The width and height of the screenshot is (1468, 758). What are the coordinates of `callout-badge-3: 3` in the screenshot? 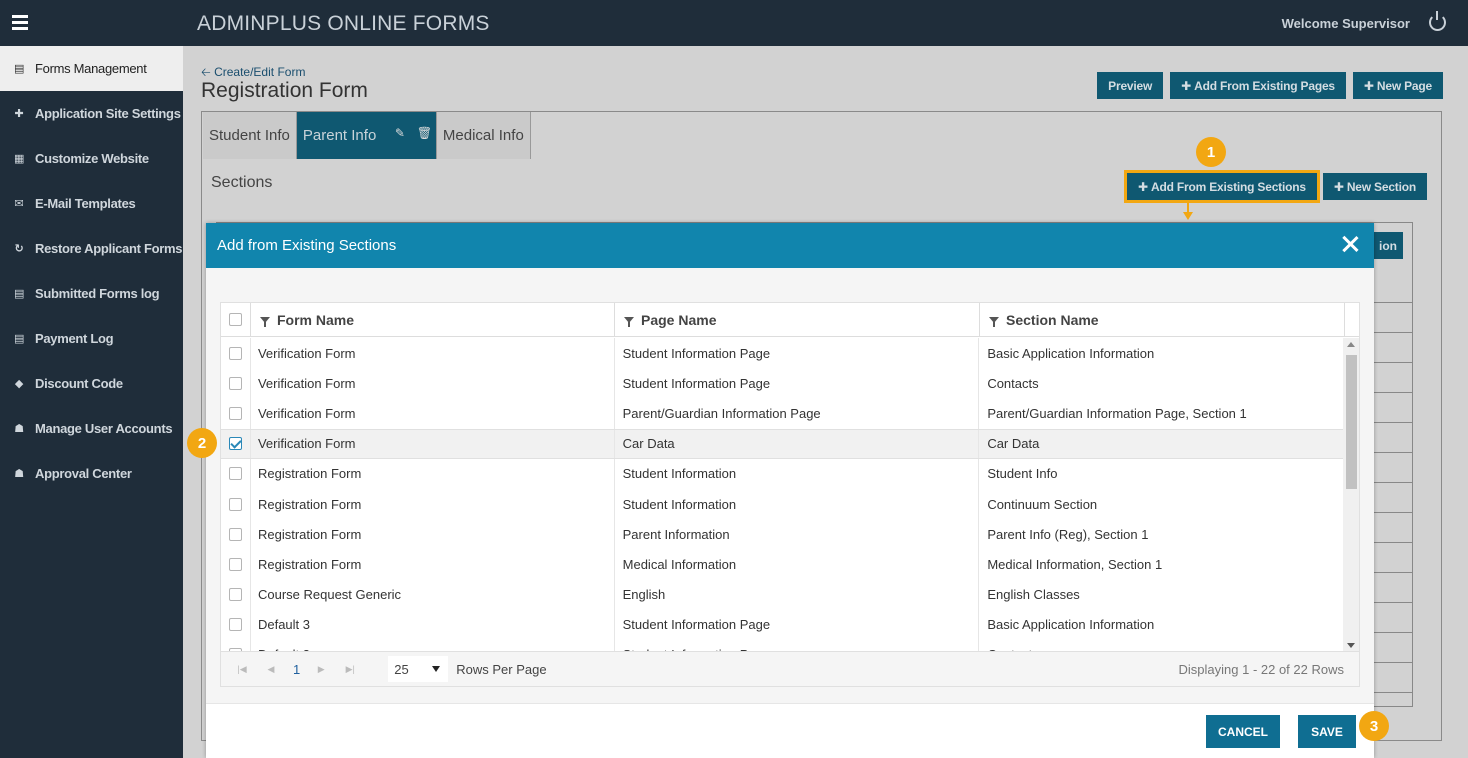 It's located at (1374, 726).